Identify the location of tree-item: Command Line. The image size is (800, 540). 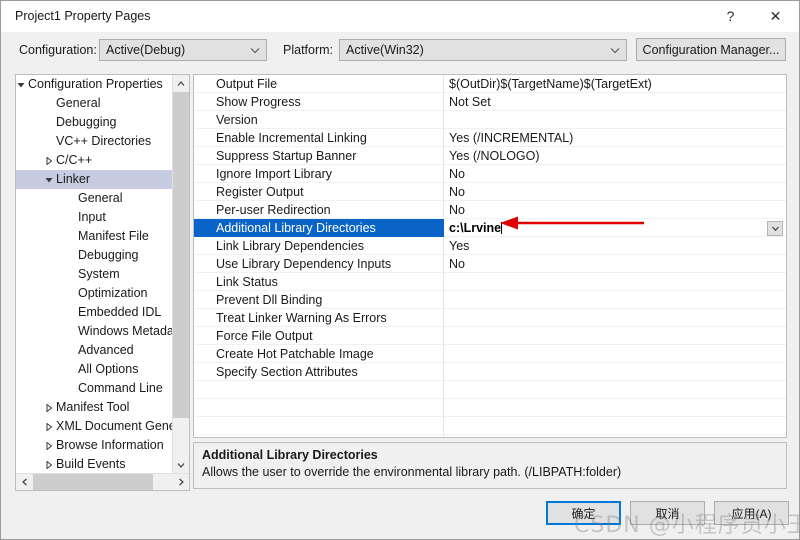
(94, 388).